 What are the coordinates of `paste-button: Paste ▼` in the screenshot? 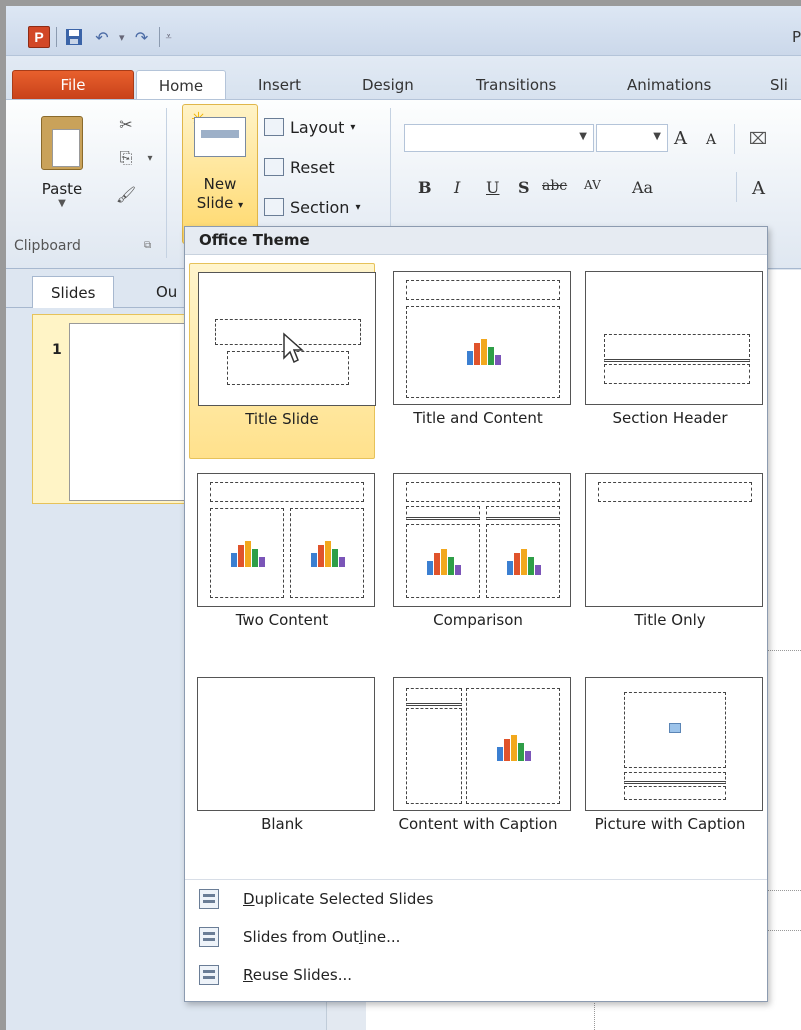 It's located at (62, 169).